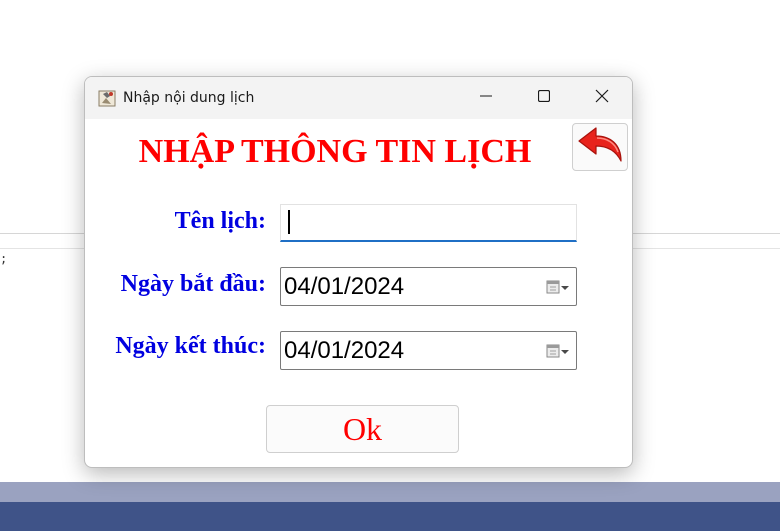  Describe the element at coordinates (190, 346) in the screenshot. I see `end-date-label: Ngày kết thúc:` at that location.